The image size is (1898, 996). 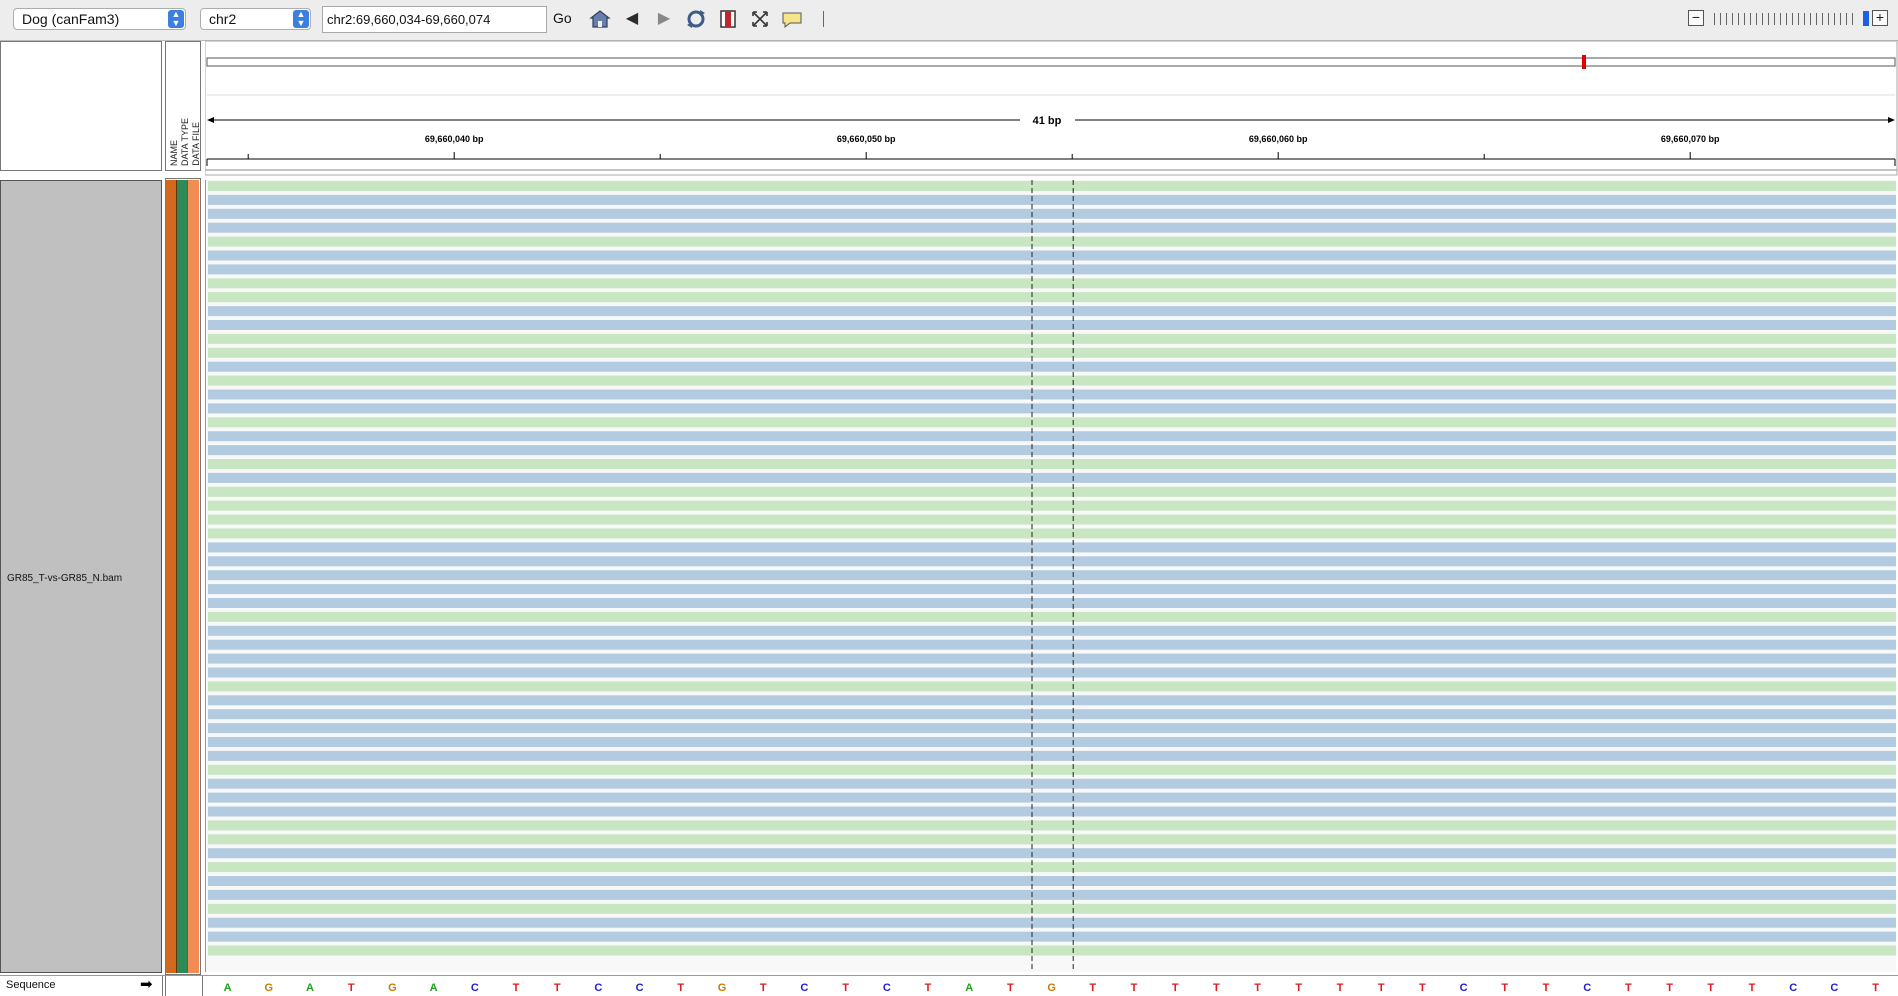 I want to click on popup-info-icon, so click(x=792, y=19).